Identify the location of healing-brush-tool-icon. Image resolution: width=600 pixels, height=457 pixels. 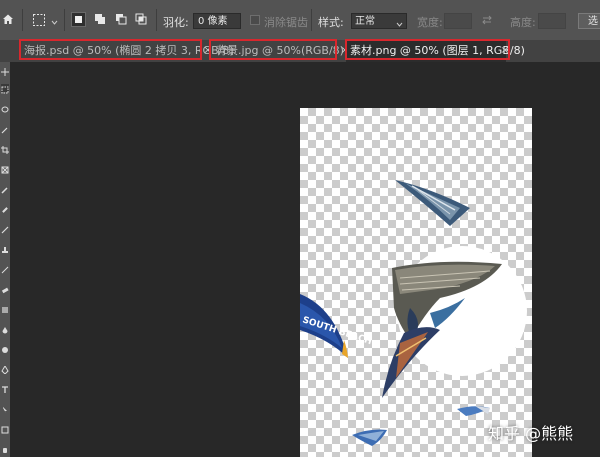
(5, 208).